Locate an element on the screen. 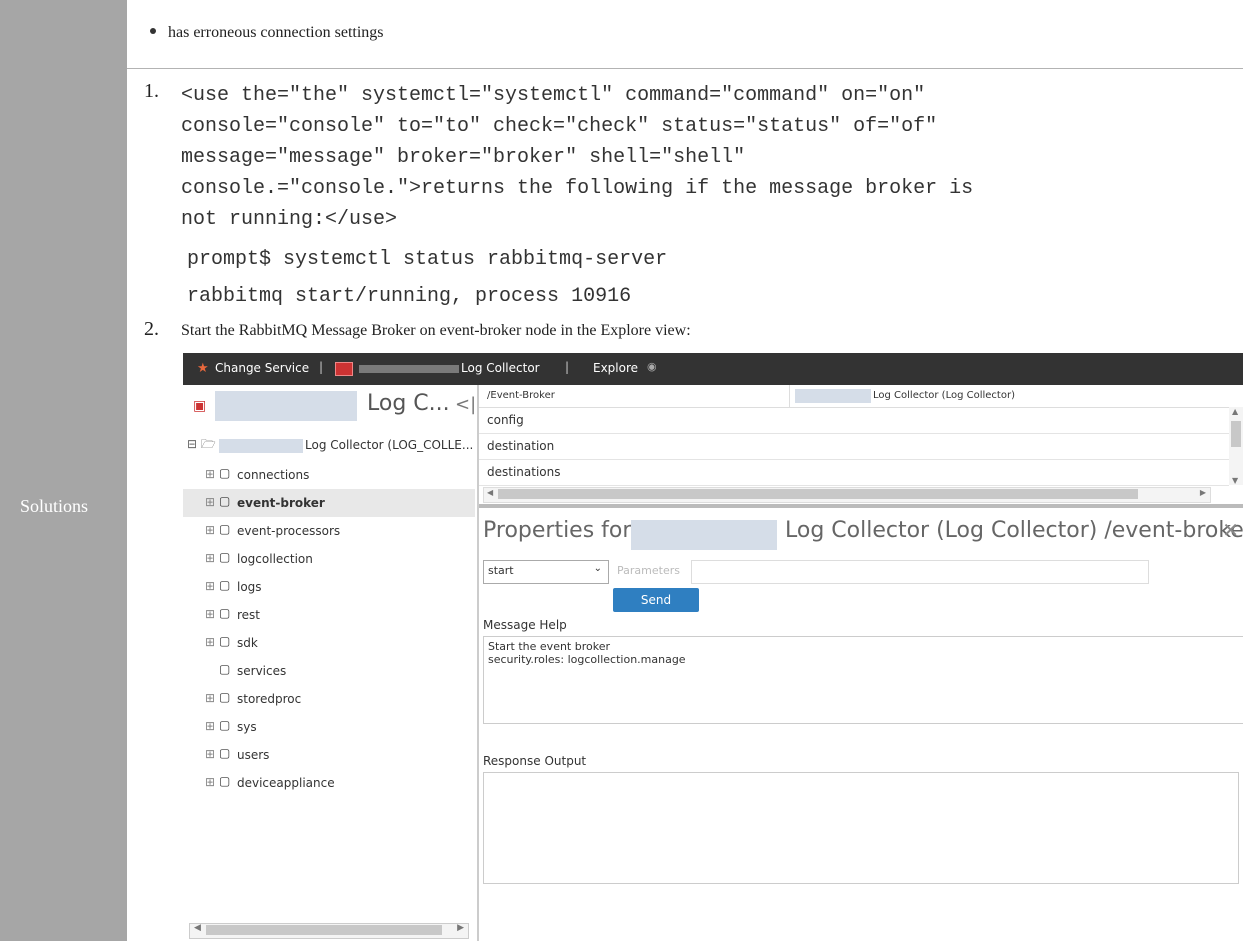 This screenshot has height=941, width=1243. divider is located at coordinates (685, 68).